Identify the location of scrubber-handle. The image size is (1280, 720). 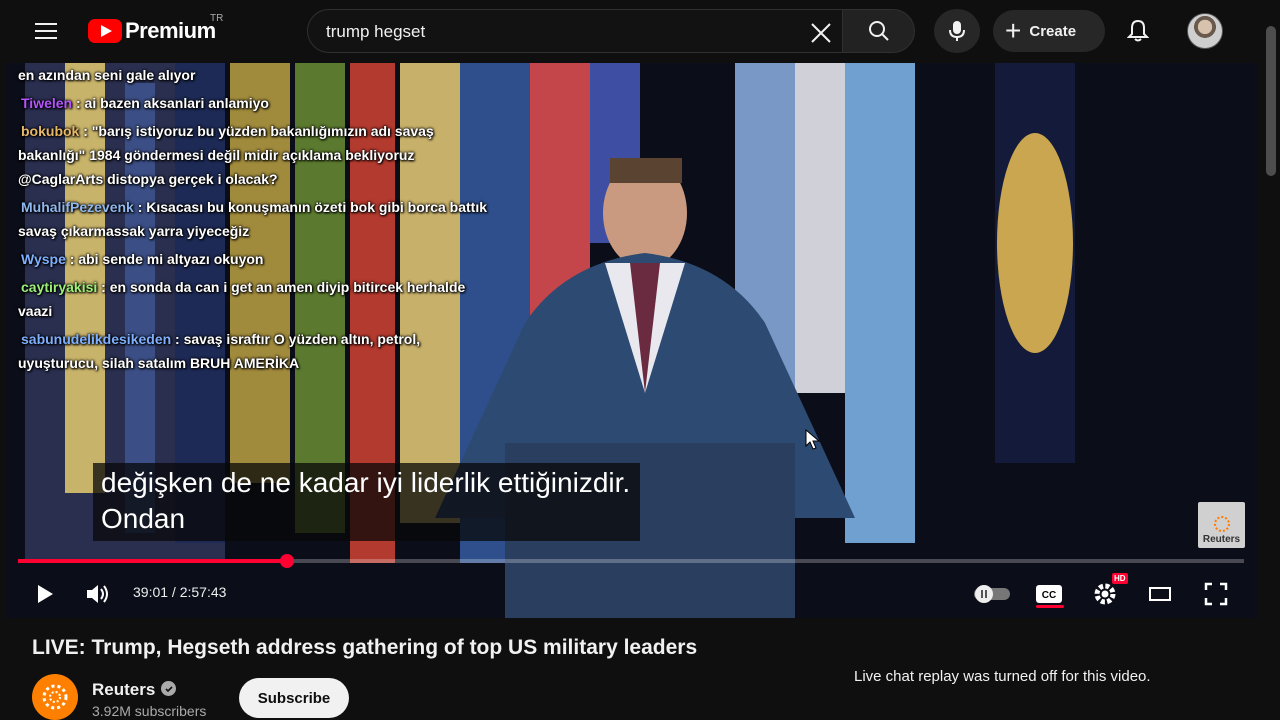
(287, 561).